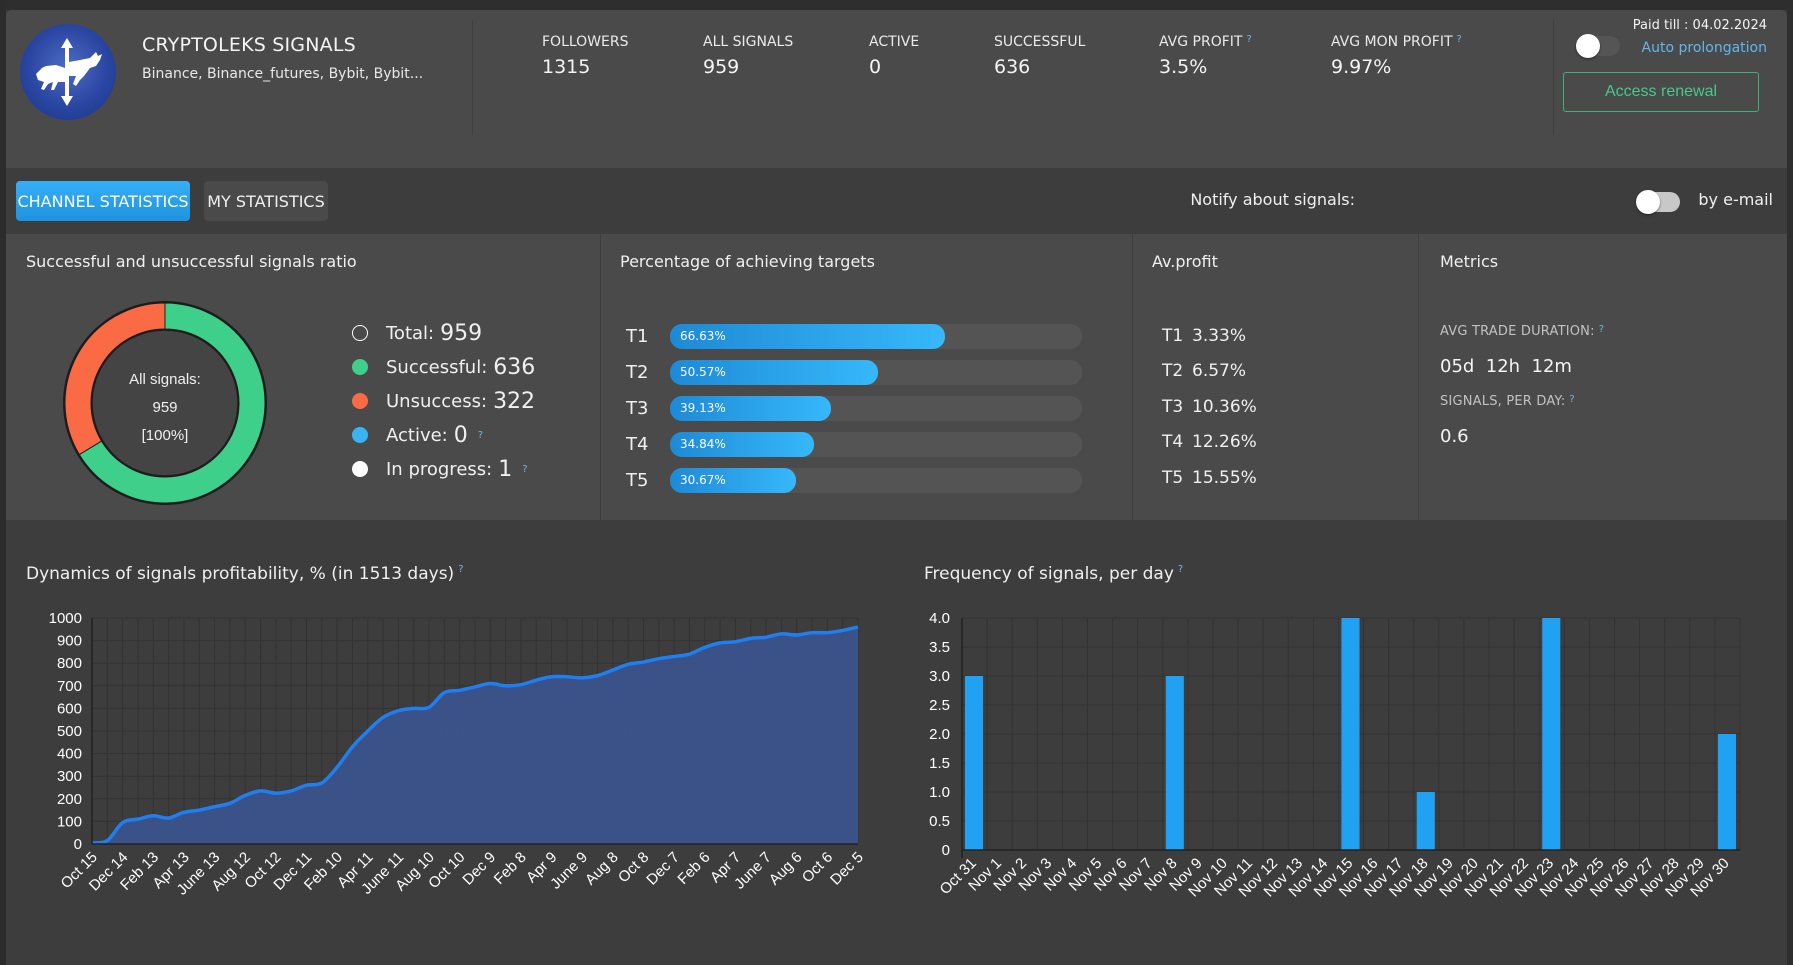 Image resolution: width=1793 pixels, height=965 pixels. I want to click on y-tick-label: 400, so click(69, 754).